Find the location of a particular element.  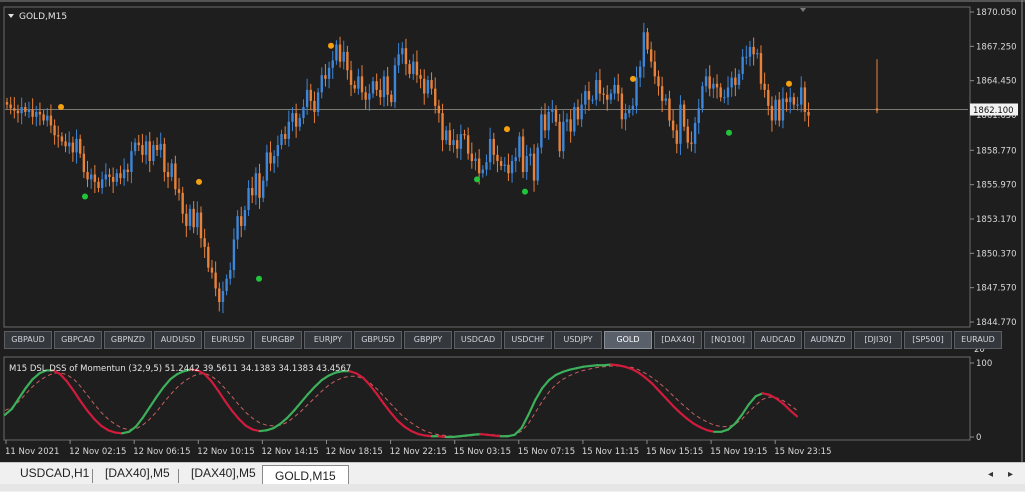

time-tick-label: 15 Nov 07:15 is located at coordinates (546, 452).